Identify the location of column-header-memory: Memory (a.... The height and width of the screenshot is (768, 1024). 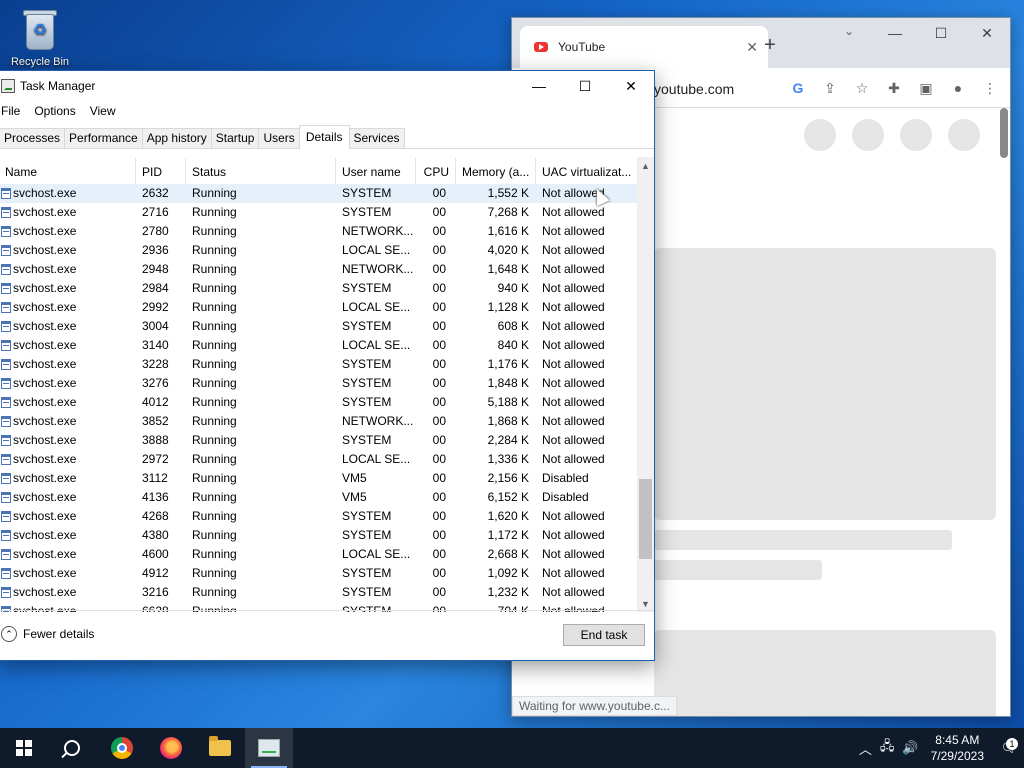
(496, 172).